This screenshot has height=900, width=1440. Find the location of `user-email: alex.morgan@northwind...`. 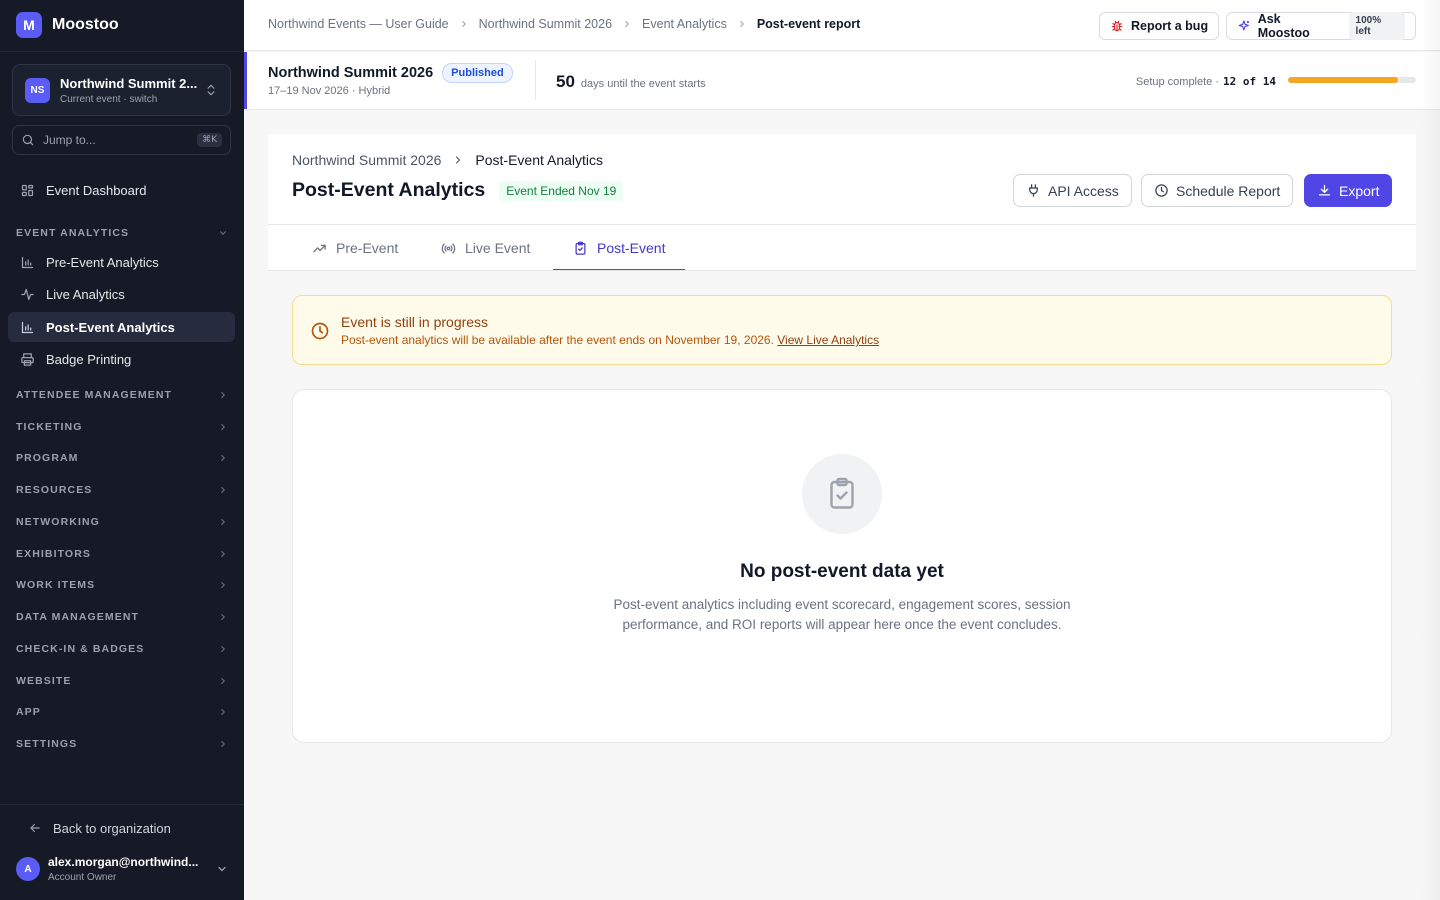

user-email: alex.morgan@northwind... is located at coordinates (123, 862).